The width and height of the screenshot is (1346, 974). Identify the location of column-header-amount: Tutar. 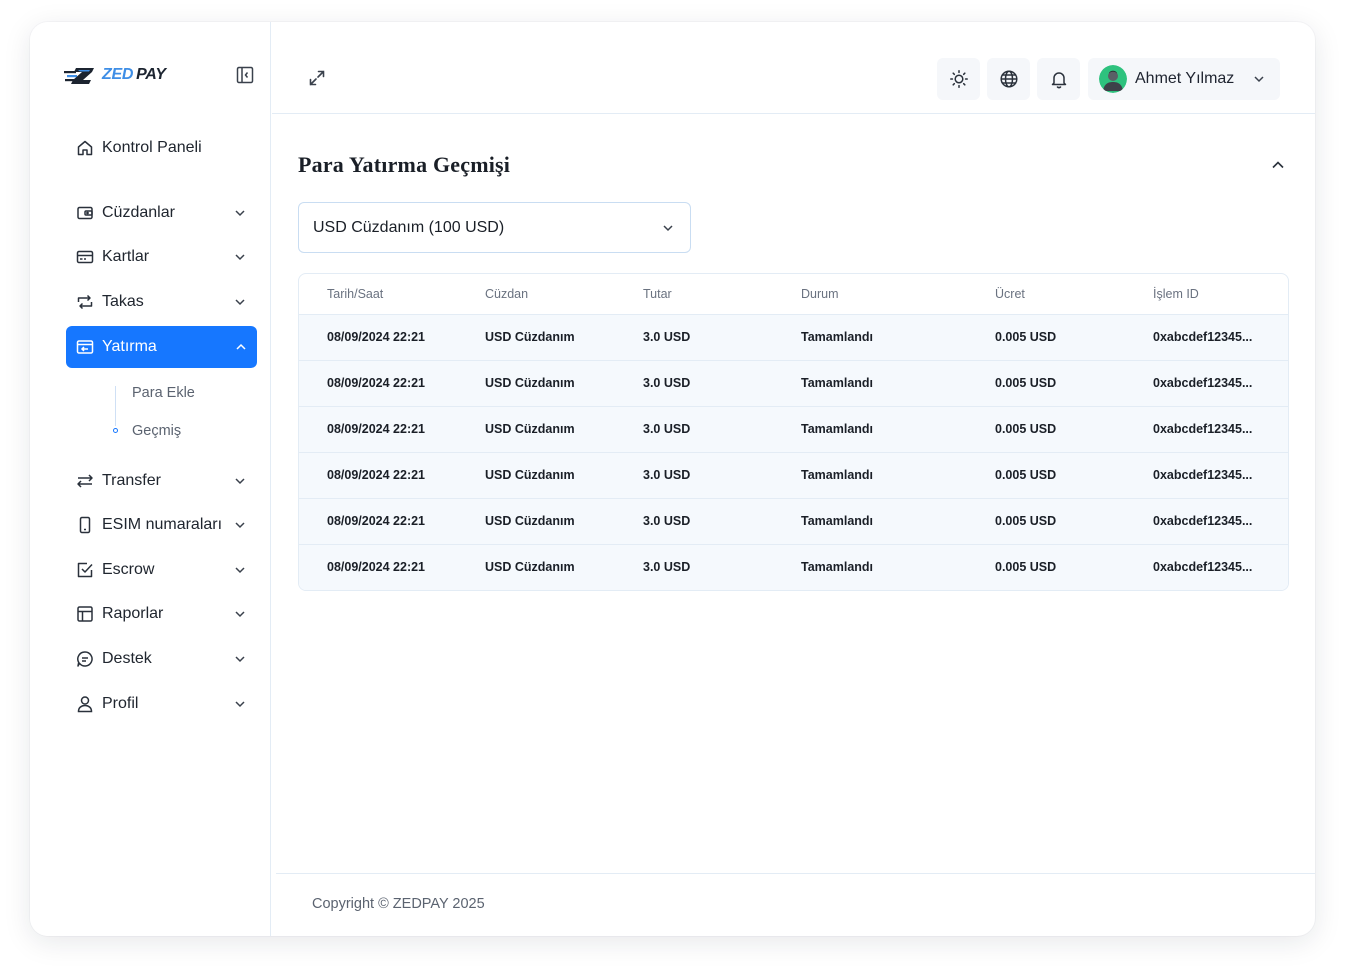
(694, 294).